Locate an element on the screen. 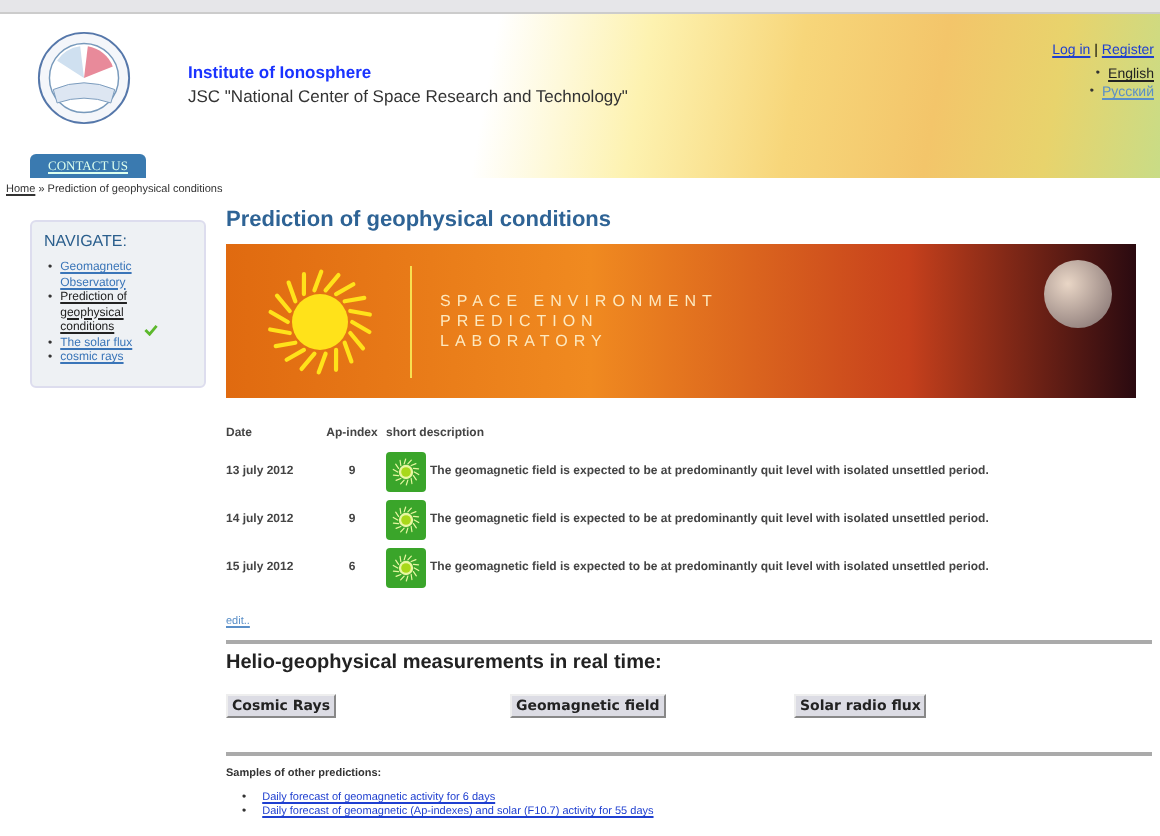 Image resolution: width=1160 pixels, height=836 pixels. banner-text: SPACE ENVIRONMENT is located at coordinates (579, 301).